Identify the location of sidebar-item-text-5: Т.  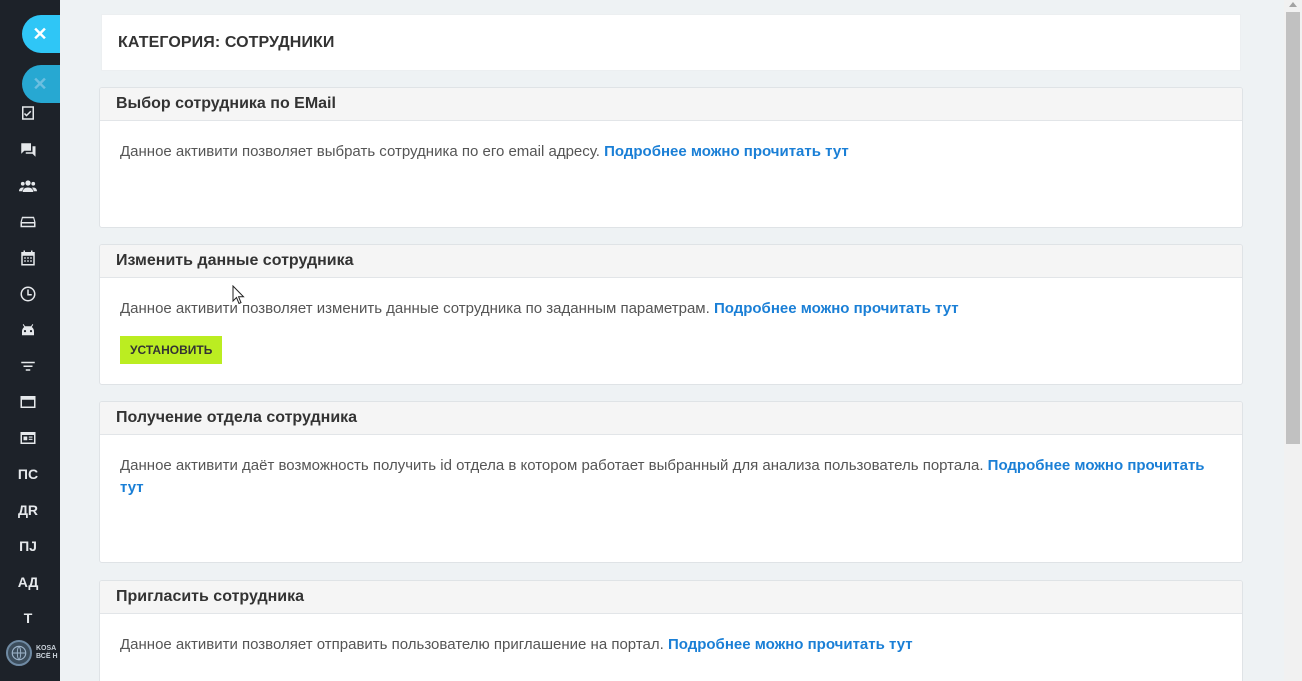
(28, 618).